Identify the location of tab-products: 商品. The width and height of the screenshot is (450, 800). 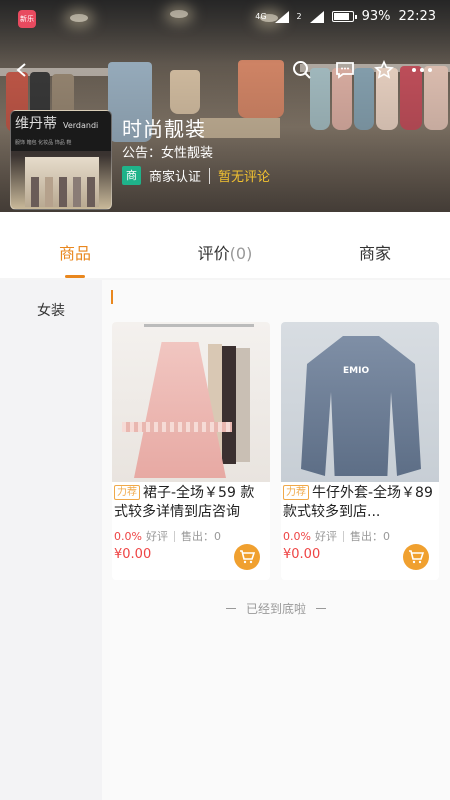
(75, 245).